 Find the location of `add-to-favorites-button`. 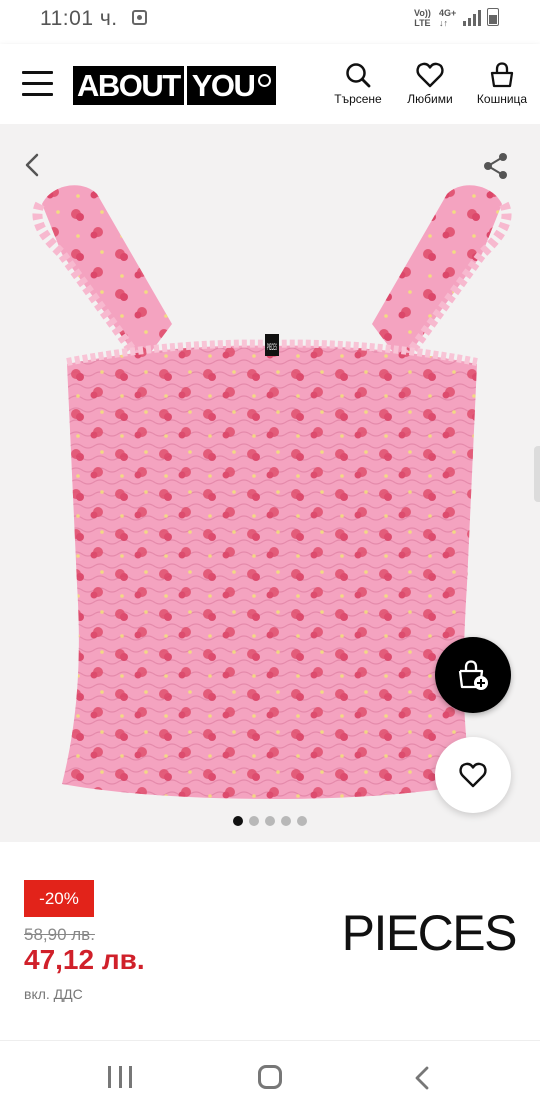

add-to-favorites-button is located at coordinates (473, 775).